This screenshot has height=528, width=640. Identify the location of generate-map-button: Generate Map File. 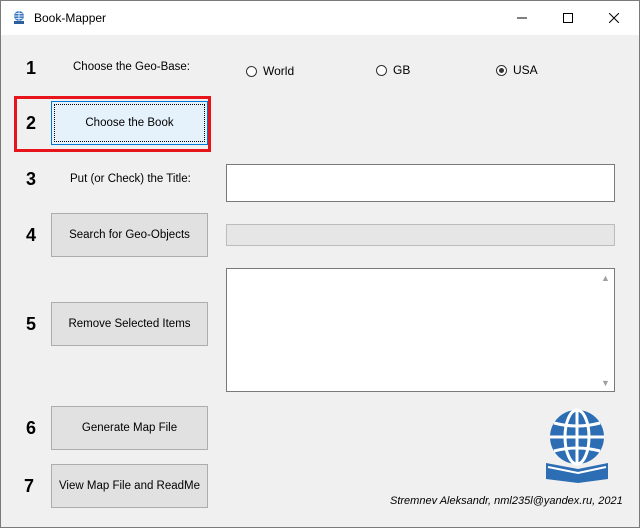
(129, 428).